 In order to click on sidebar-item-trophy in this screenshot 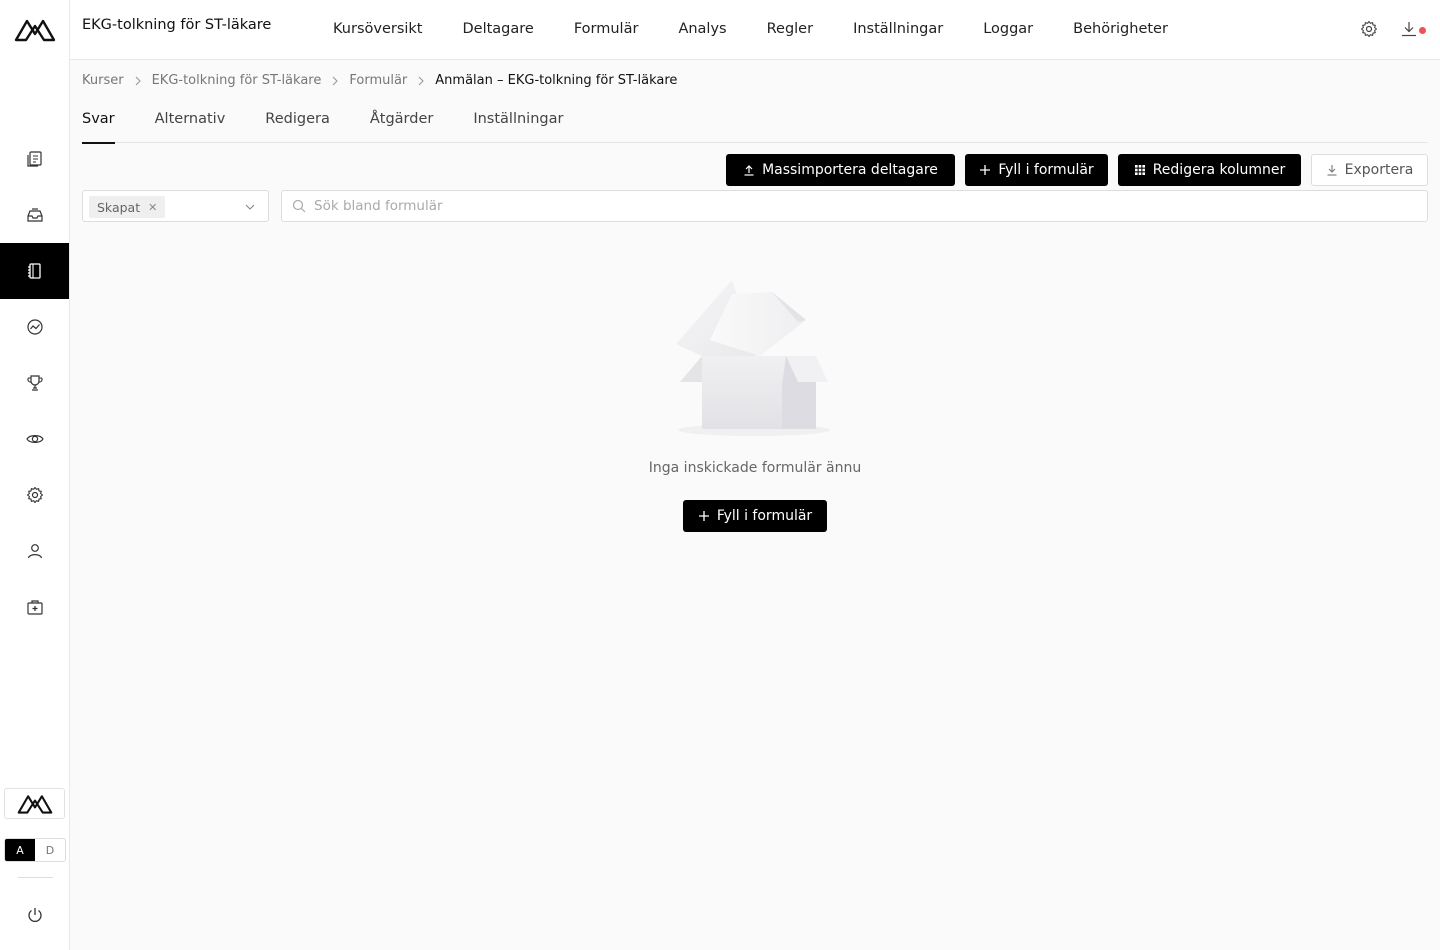, I will do `click(34, 383)`.